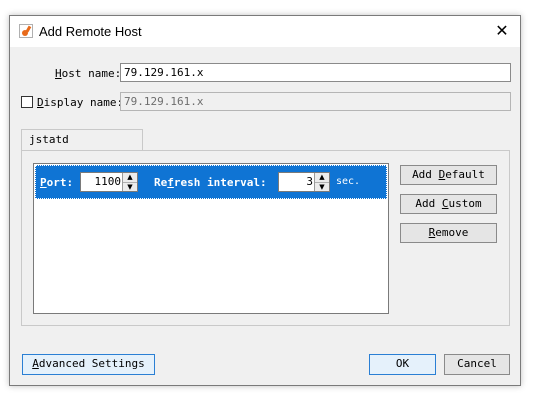 The width and height of the screenshot is (533, 399). Describe the element at coordinates (448, 175) in the screenshot. I see `add-default-button: Add Default` at that location.